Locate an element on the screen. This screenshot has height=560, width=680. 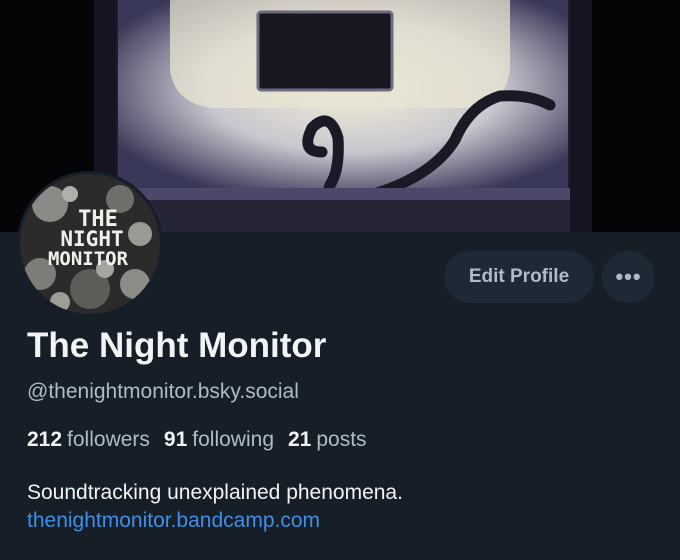
followers-stat: 212 followers is located at coordinates (88, 440).